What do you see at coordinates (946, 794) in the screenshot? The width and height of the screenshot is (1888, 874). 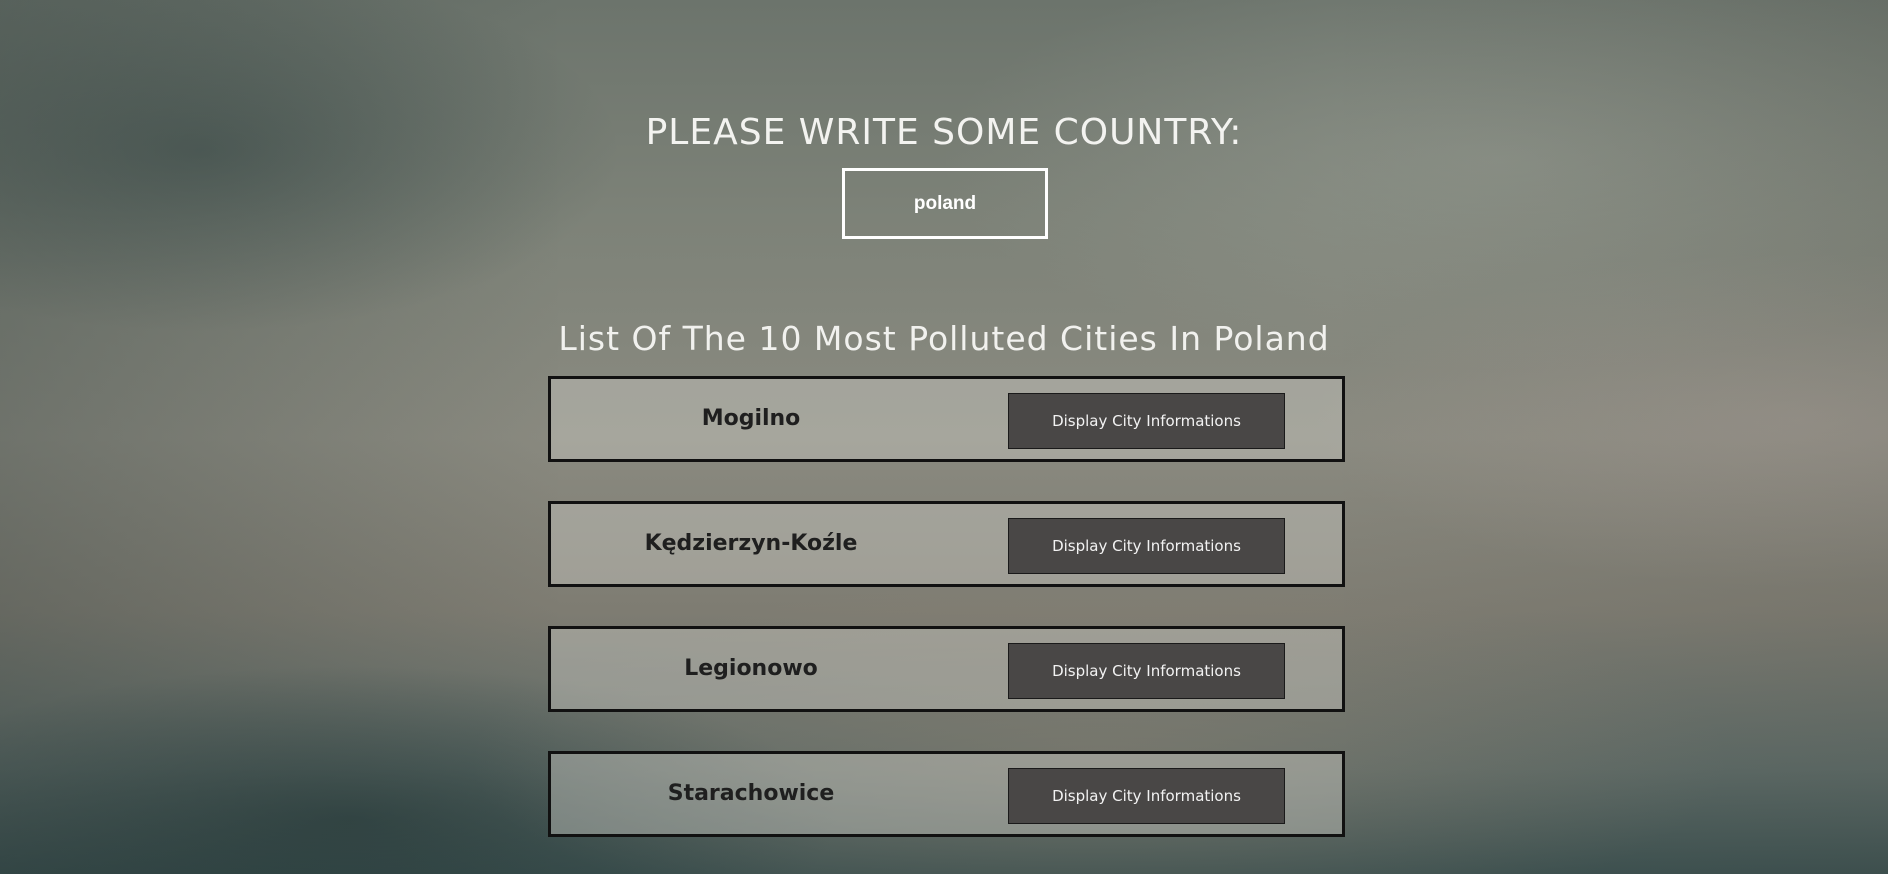 I see `city-row: Starachowice Display City Informations` at bounding box center [946, 794].